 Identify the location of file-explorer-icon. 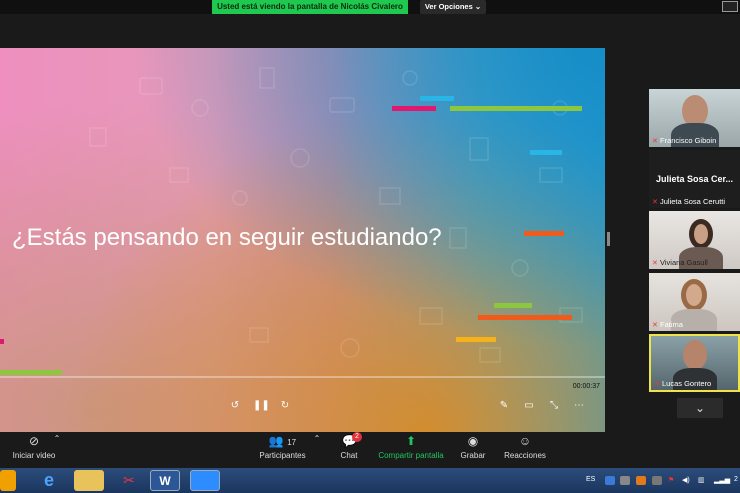
(89, 480).